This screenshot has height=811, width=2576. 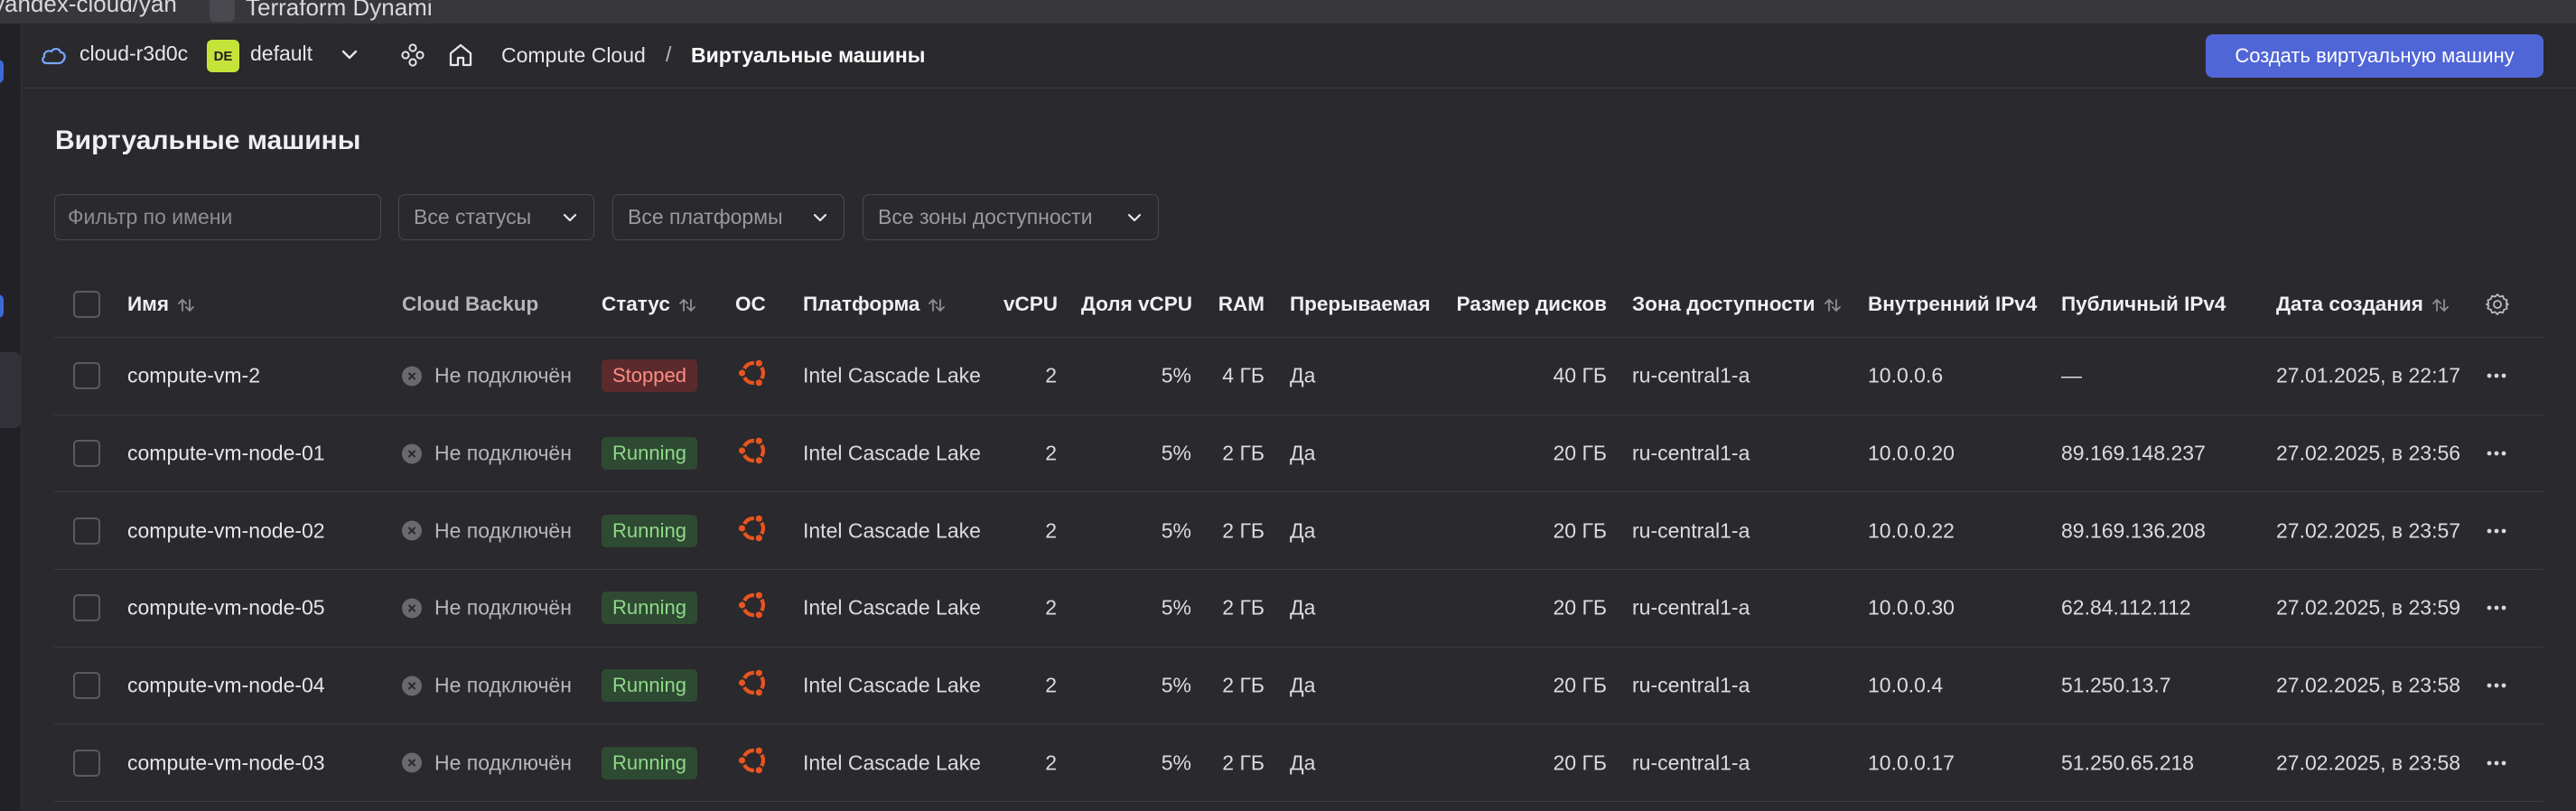 I want to click on zone-filter-label: Все зоны доступности, so click(x=985, y=216).